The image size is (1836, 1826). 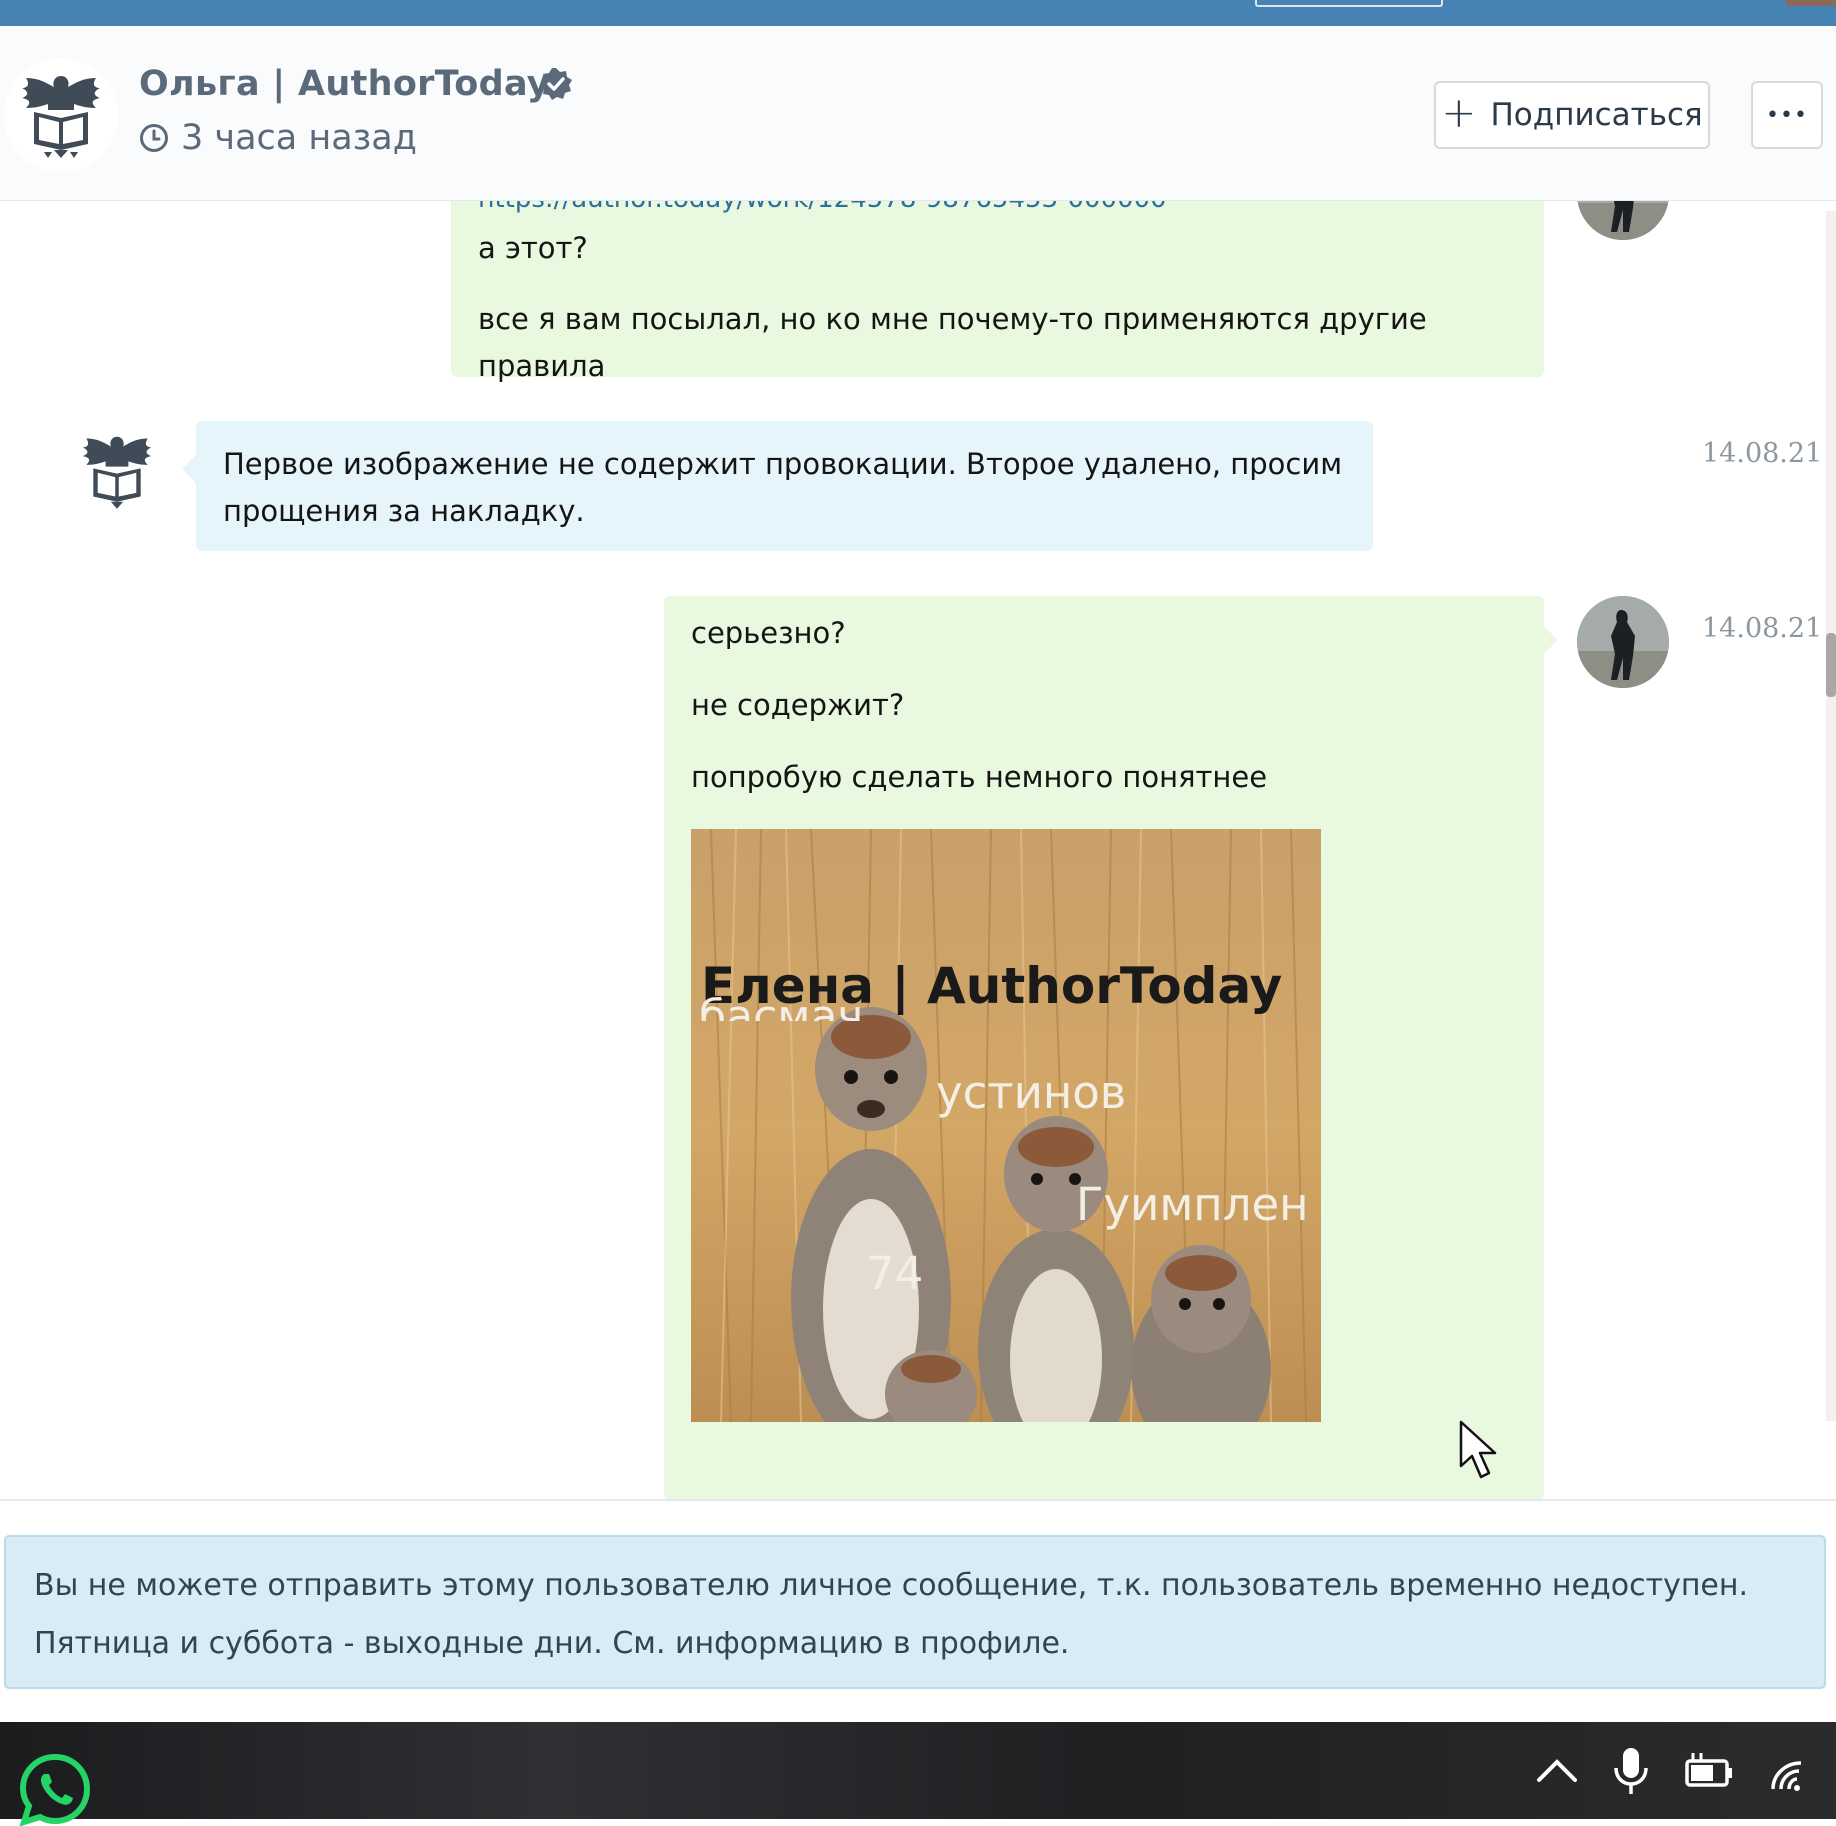 What do you see at coordinates (1478, 1449) in the screenshot?
I see `mouse-cursor-icon` at bounding box center [1478, 1449].